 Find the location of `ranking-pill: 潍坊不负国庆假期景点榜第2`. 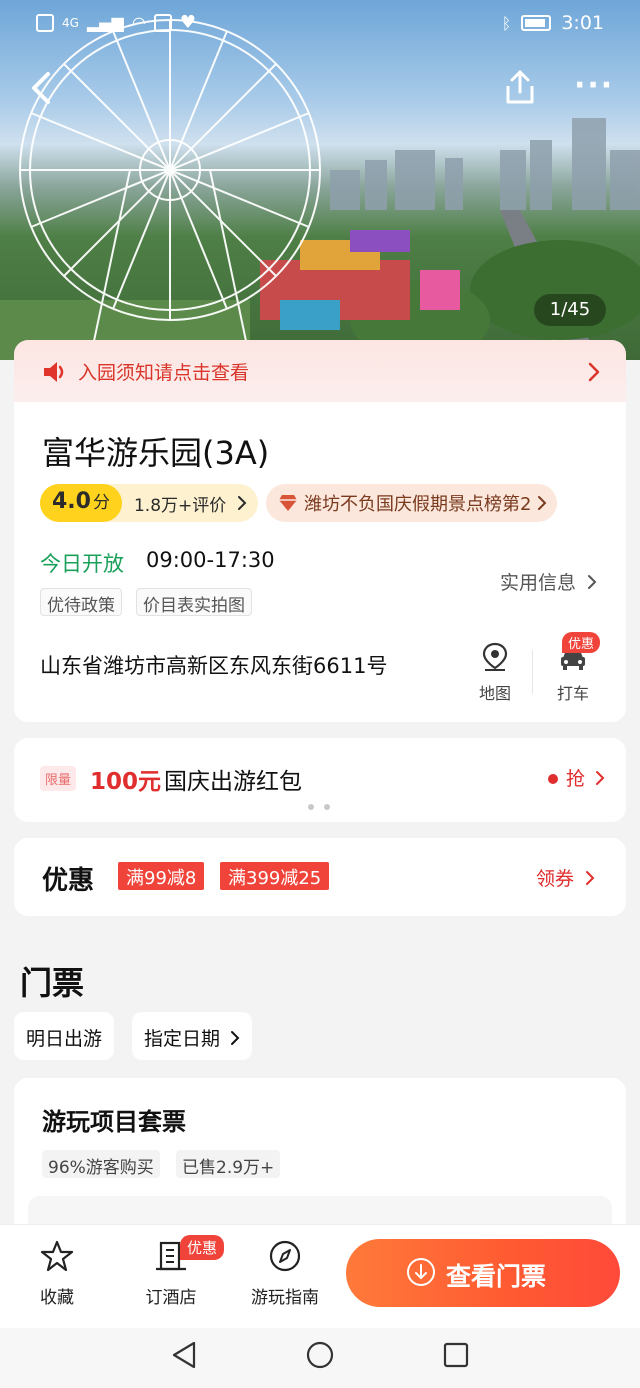

ranking-pill: 潍坊不负国庆假期景点榜第2 is located at coordinates (412, 503).